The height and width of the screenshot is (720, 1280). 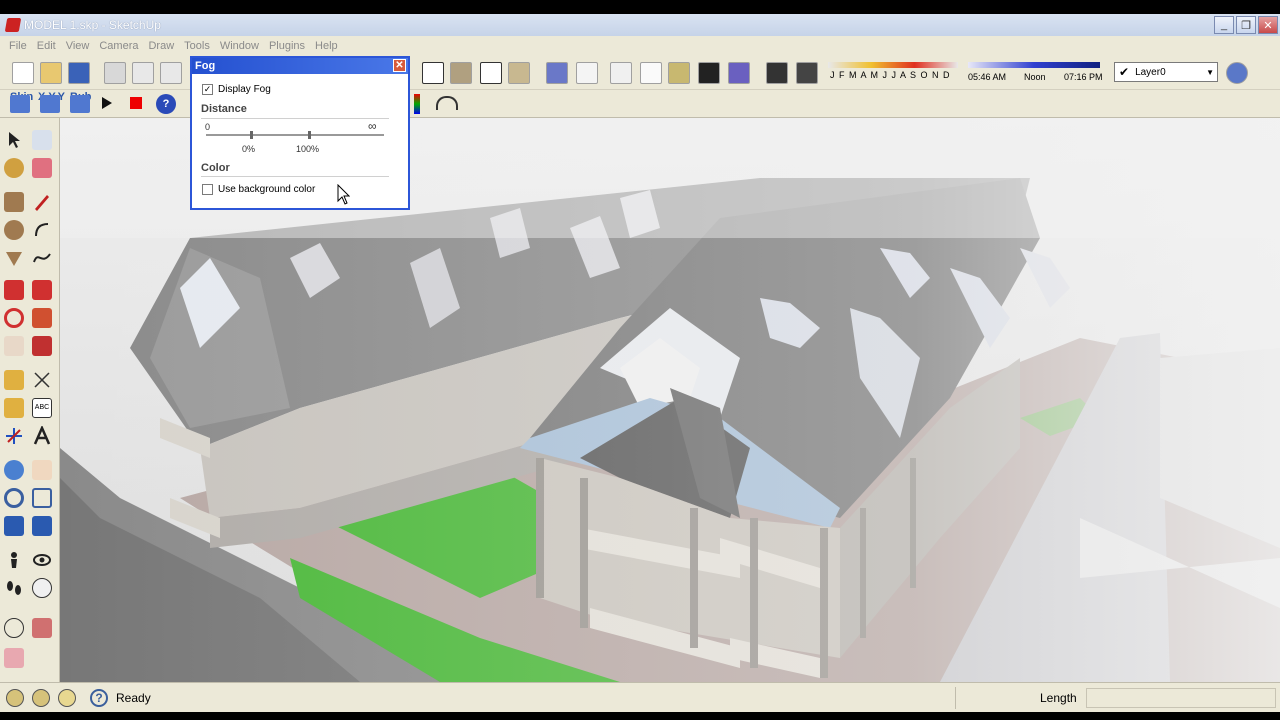 What do you see at coordinates (42, 470) in the screenshot?
I see `pan-icon` at bounding box center [42, 470].